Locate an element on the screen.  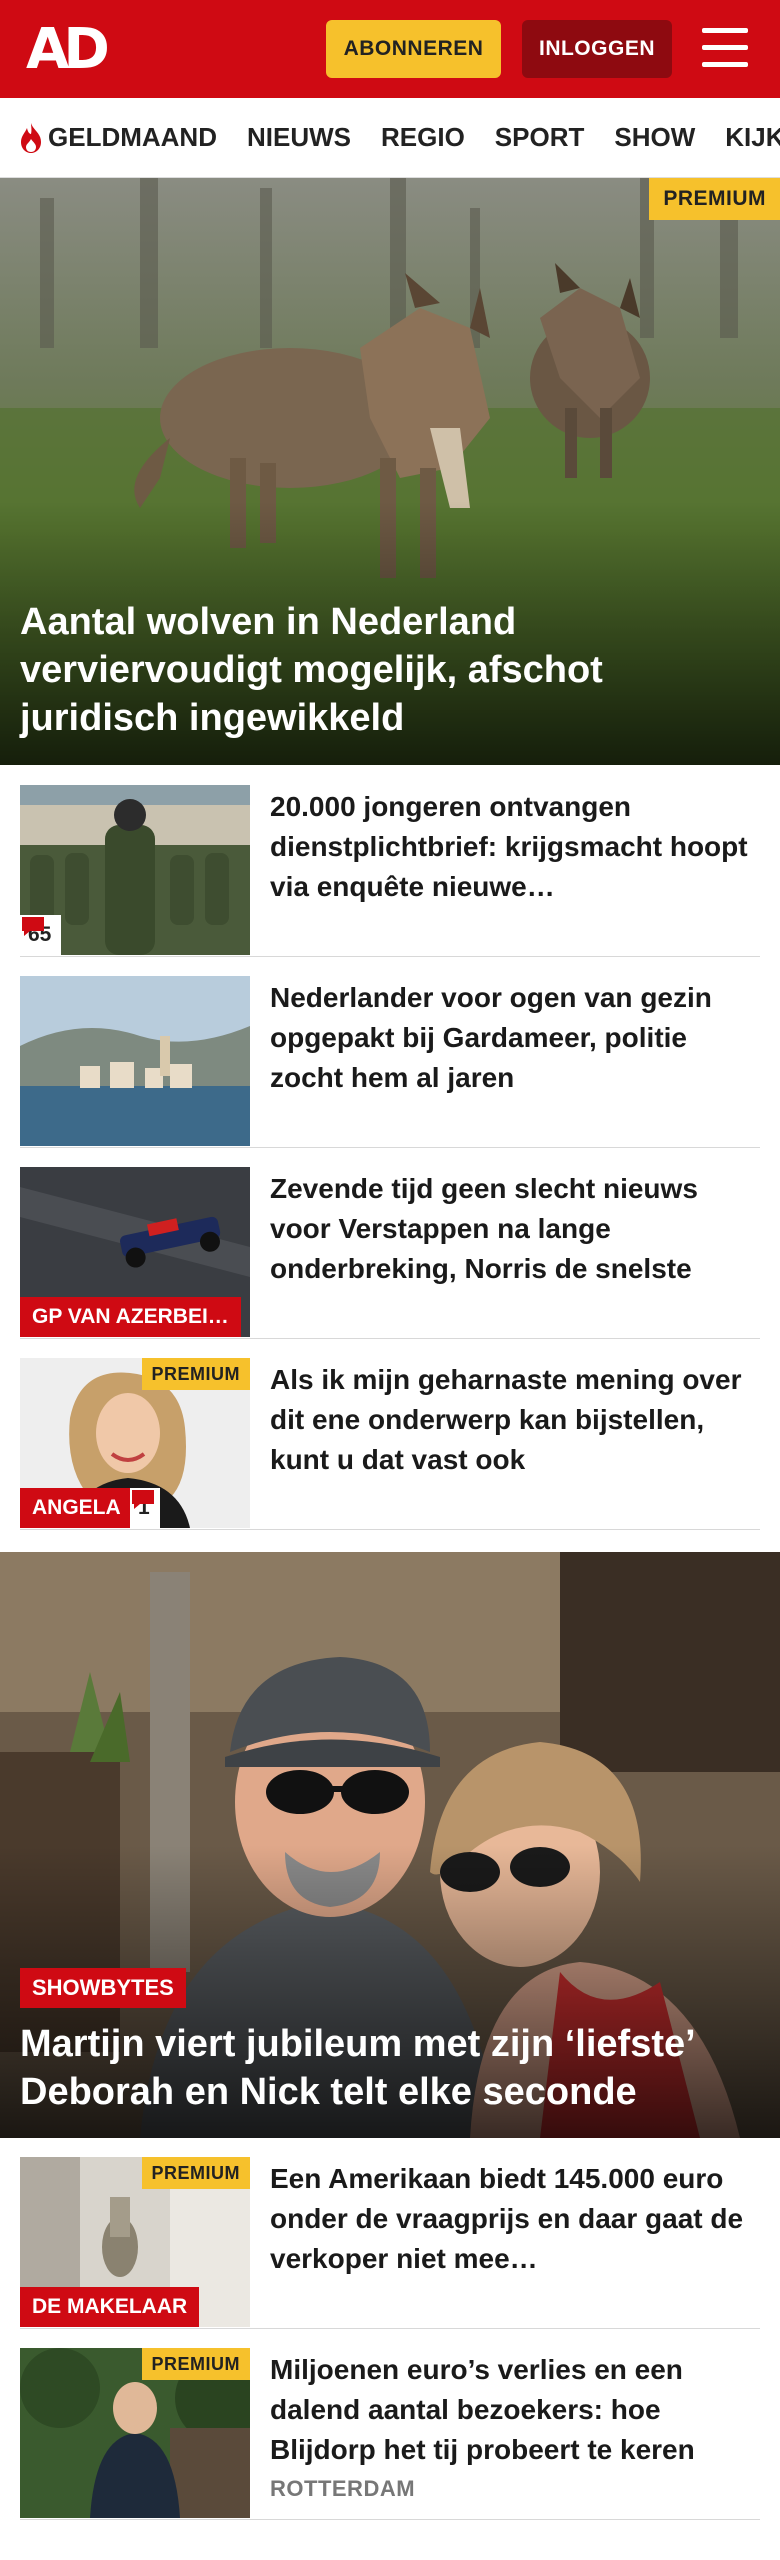
nav-item-kijk: KIJK is located at coordinates (752, 137).